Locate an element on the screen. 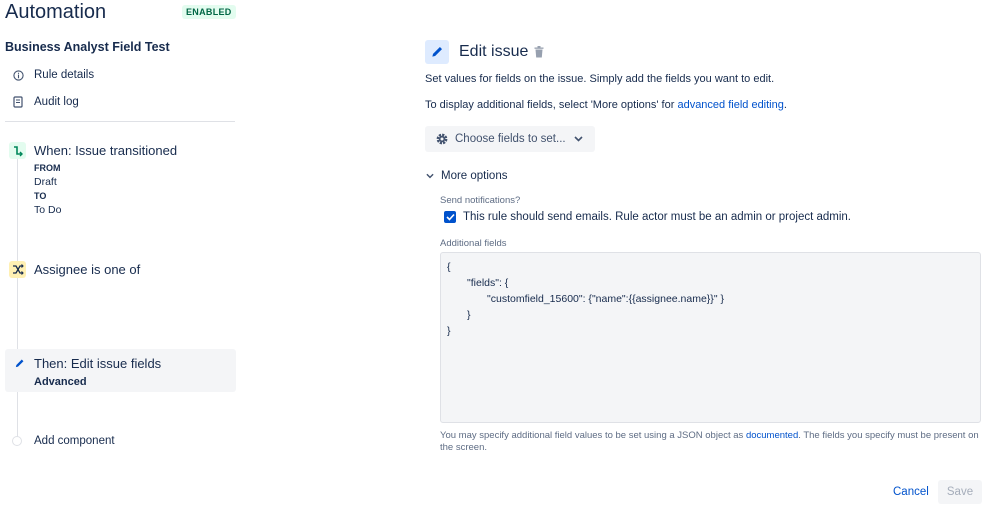 Image resolution: width=998 pixels, height=517 pixels. page-title: Automation is located at coordinates (56, 12).